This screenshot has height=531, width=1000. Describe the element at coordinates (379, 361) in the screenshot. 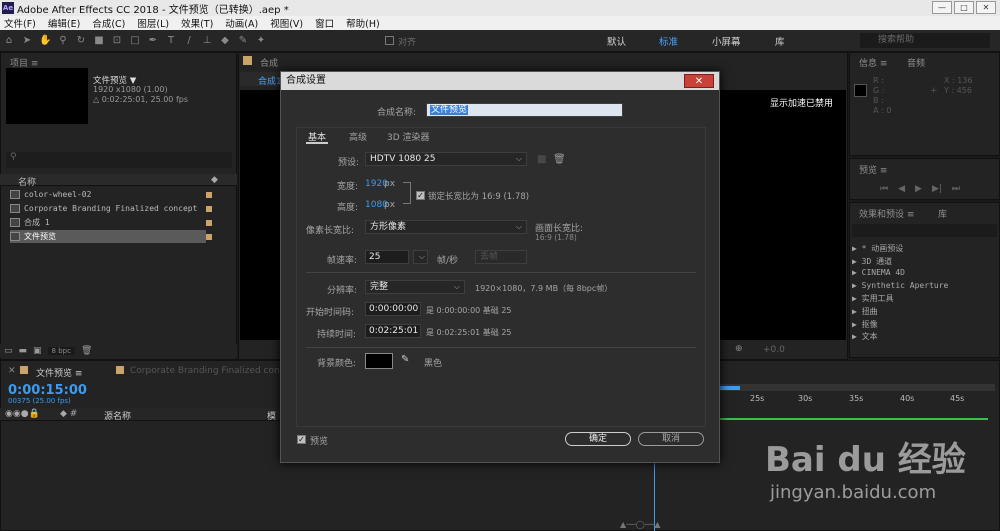

I see `background-color-swatch` at that location.